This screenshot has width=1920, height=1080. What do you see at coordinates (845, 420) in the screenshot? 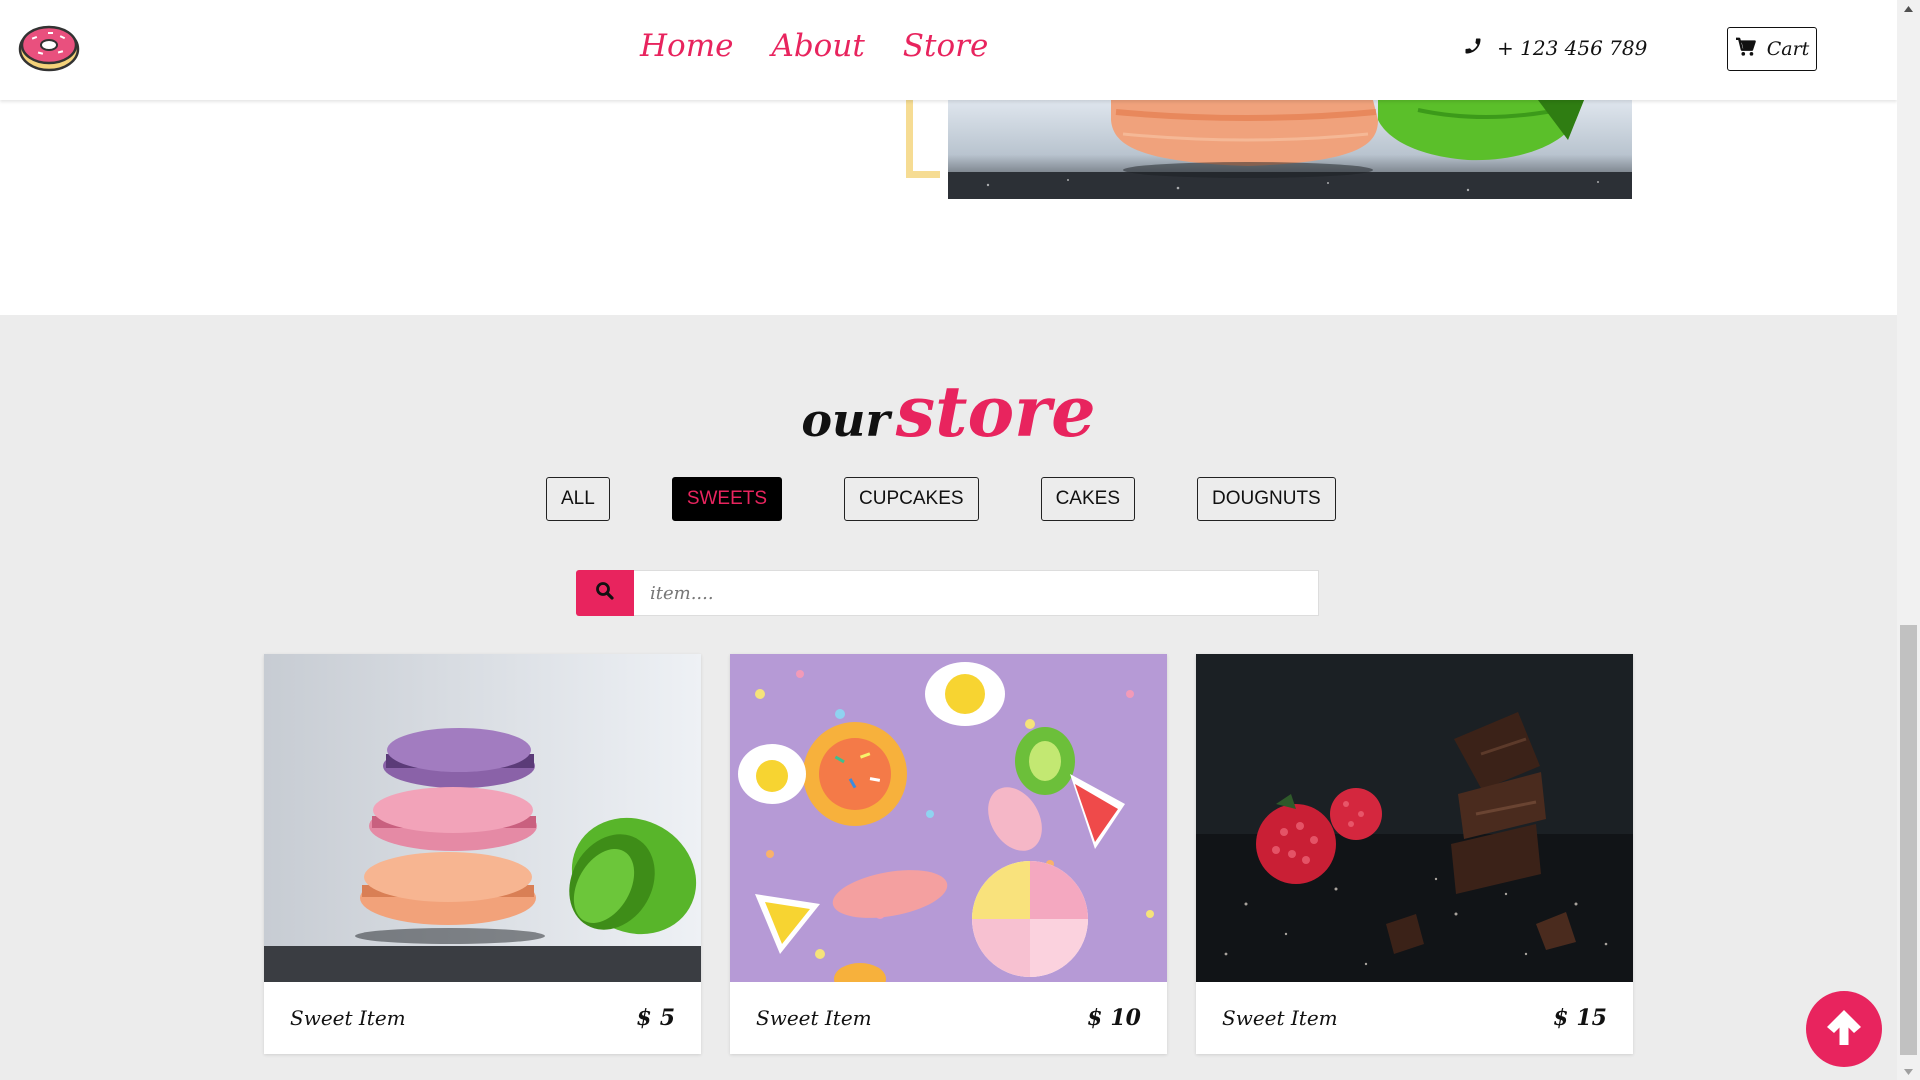
I see `store-title-small: our` at bounding box center [845, 420].